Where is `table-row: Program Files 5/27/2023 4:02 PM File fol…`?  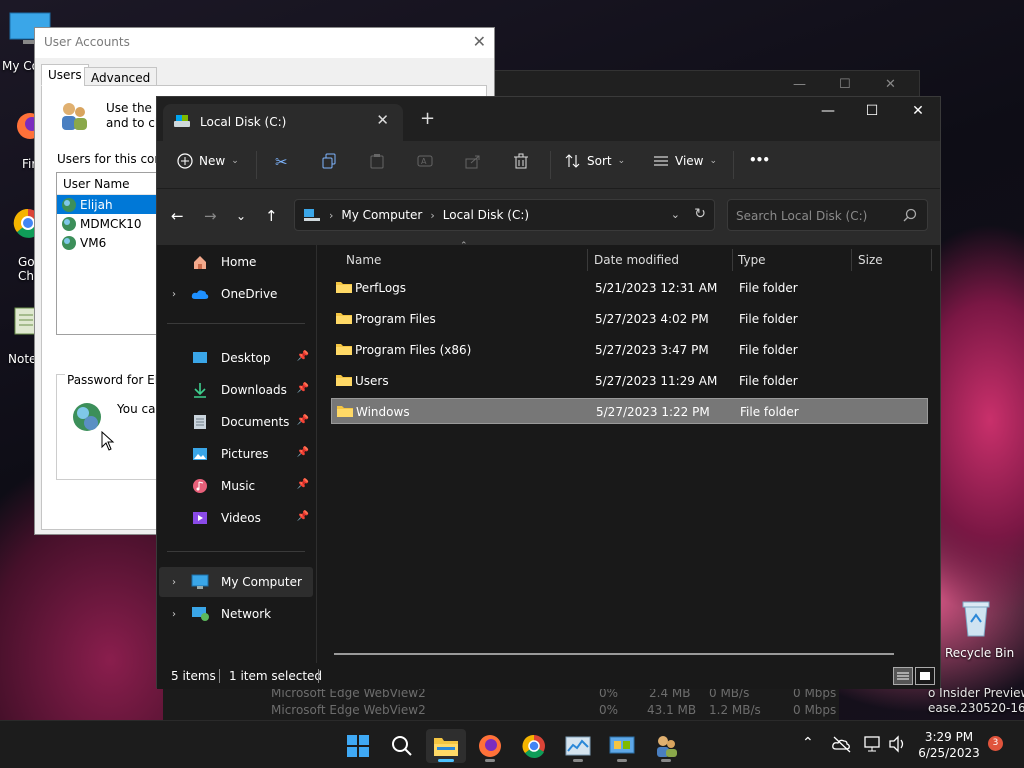
table-row: Program Files 5/27/2023 4:02 PM File fol… is located at coordinates (629, 319).